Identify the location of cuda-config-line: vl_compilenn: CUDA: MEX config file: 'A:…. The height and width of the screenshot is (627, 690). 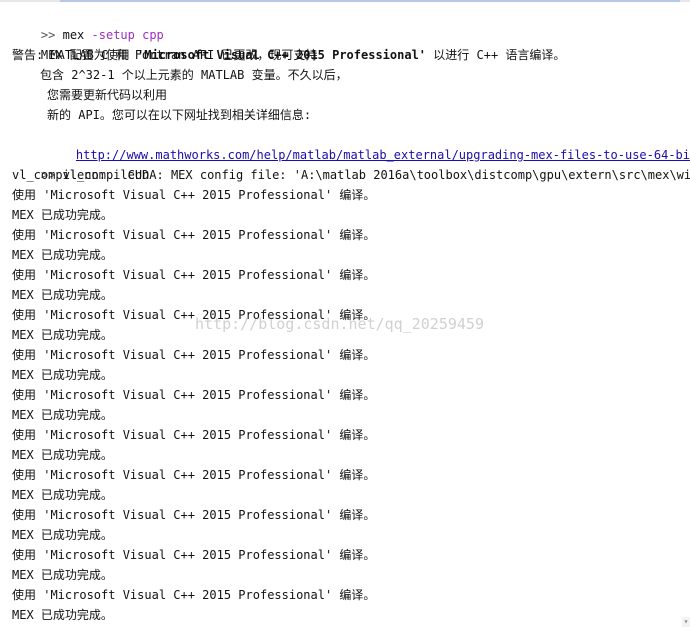
(351, 175).